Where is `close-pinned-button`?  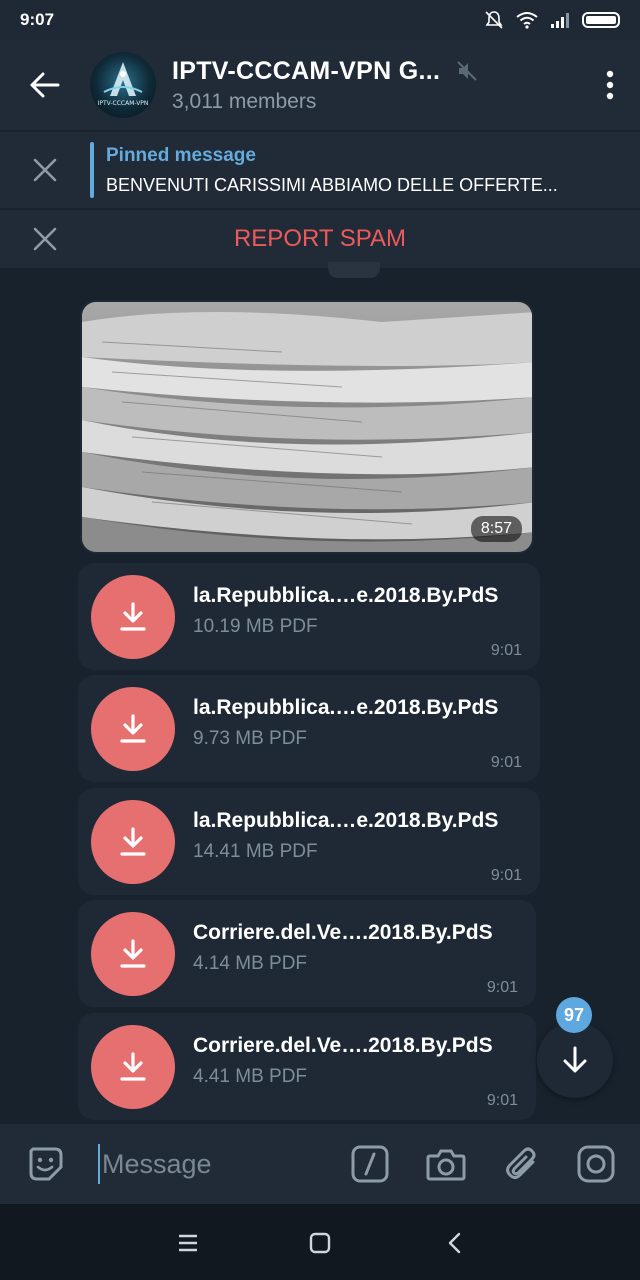 close-pinned-button is located at coordinates (45, 170).